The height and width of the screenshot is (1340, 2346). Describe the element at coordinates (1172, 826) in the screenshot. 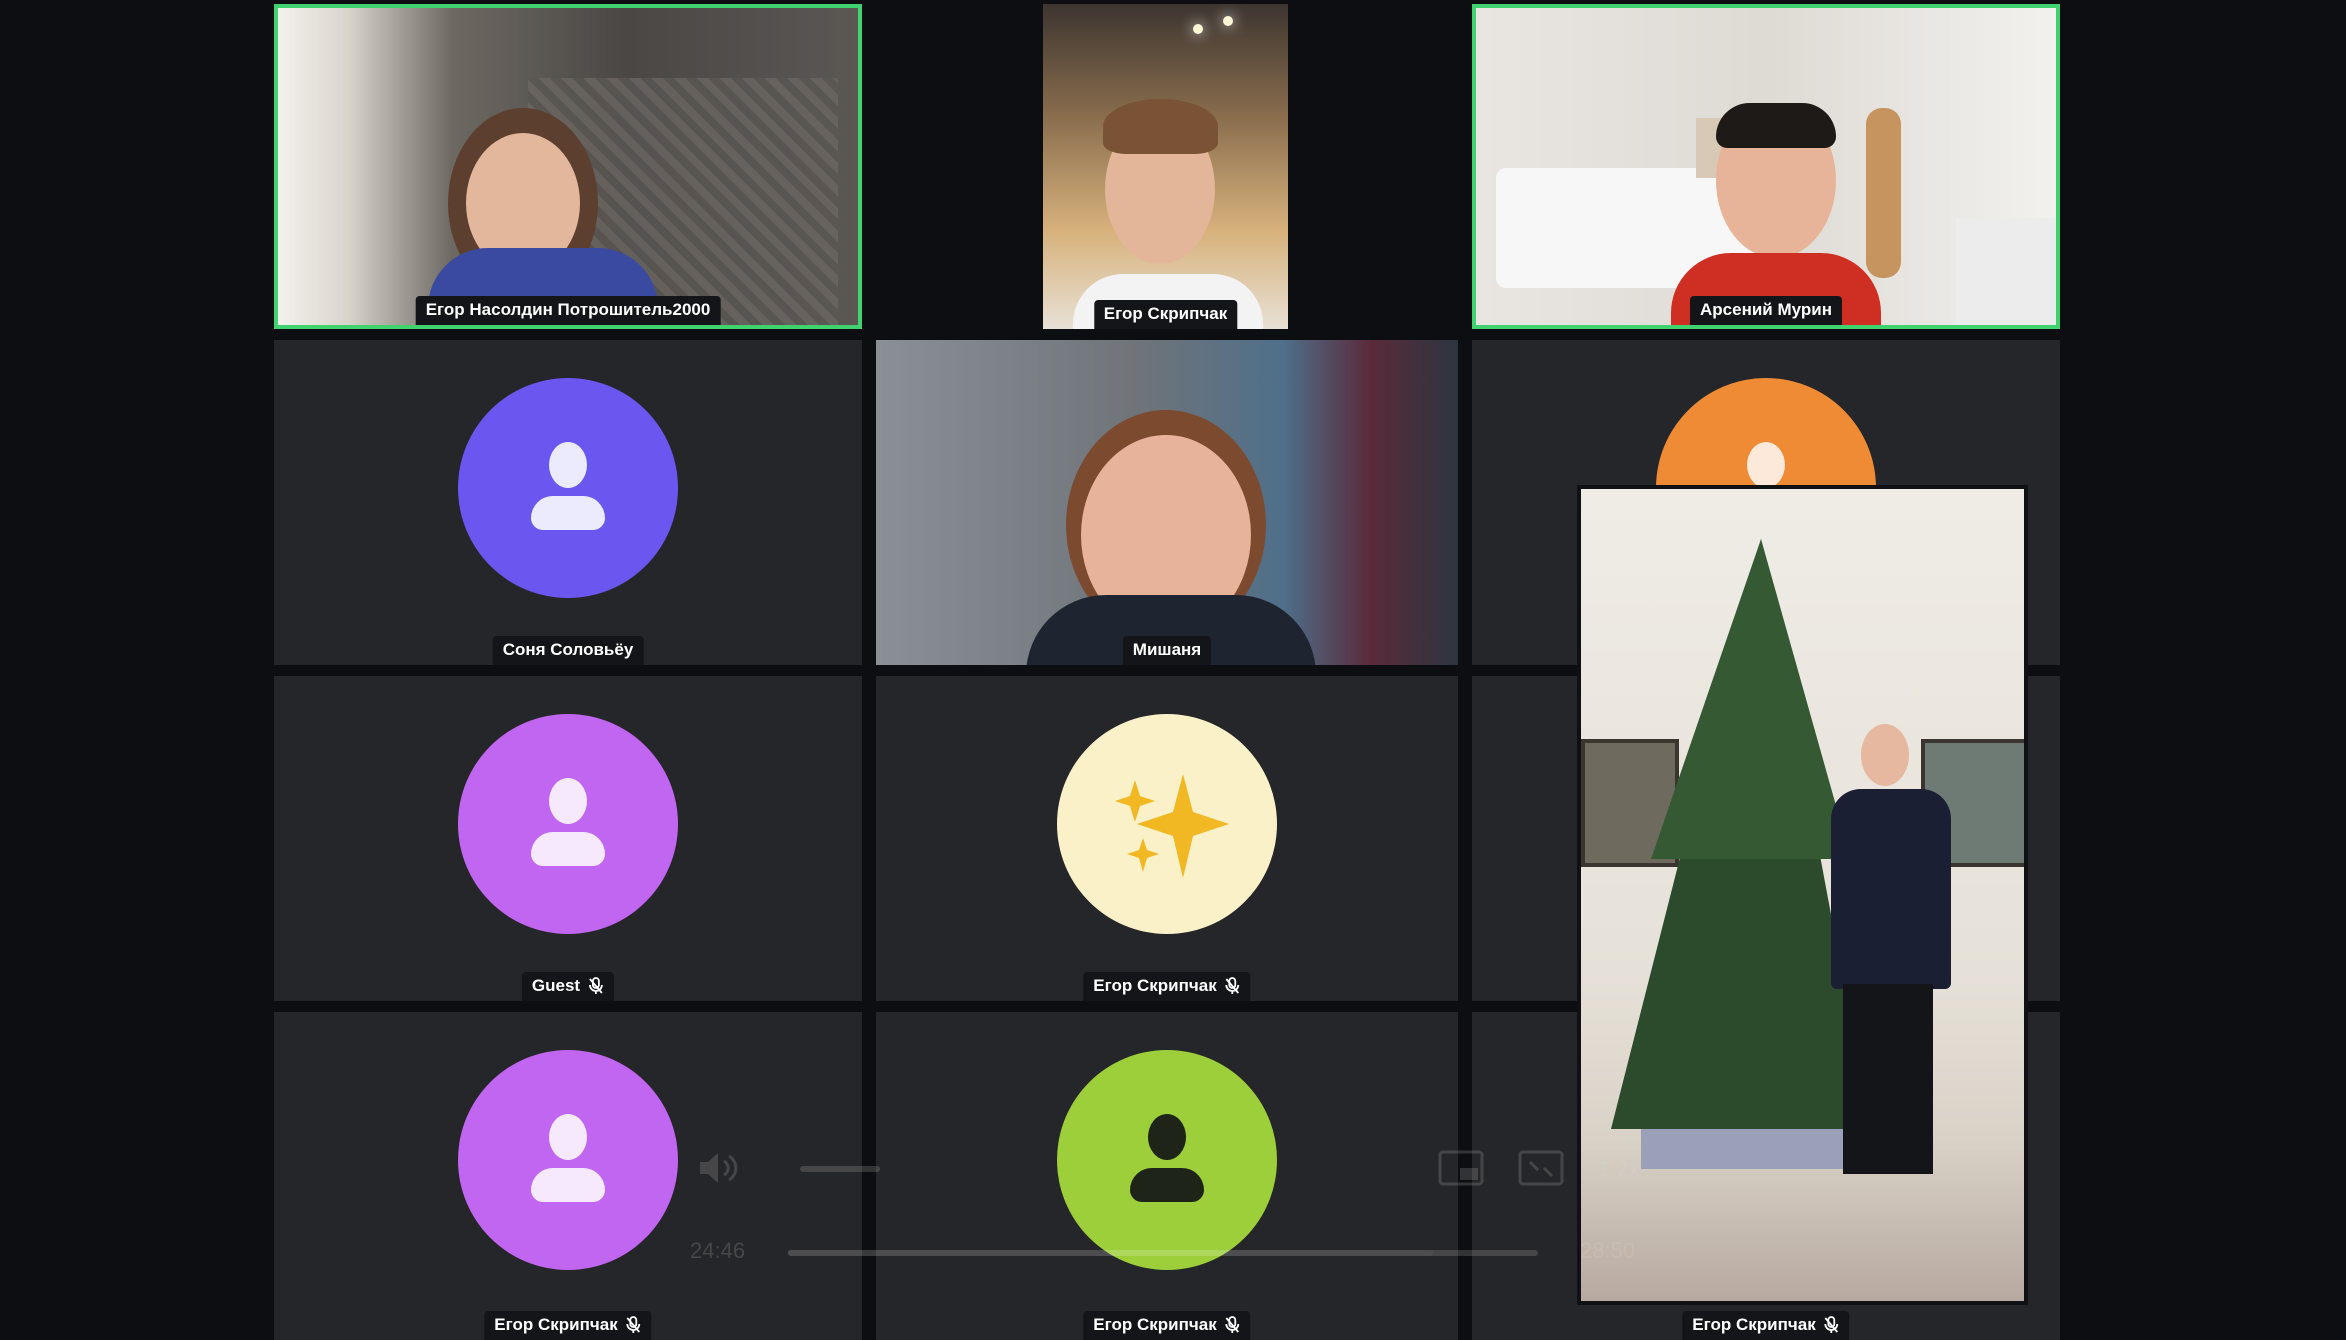

I see `sparkles-icon` at that location.